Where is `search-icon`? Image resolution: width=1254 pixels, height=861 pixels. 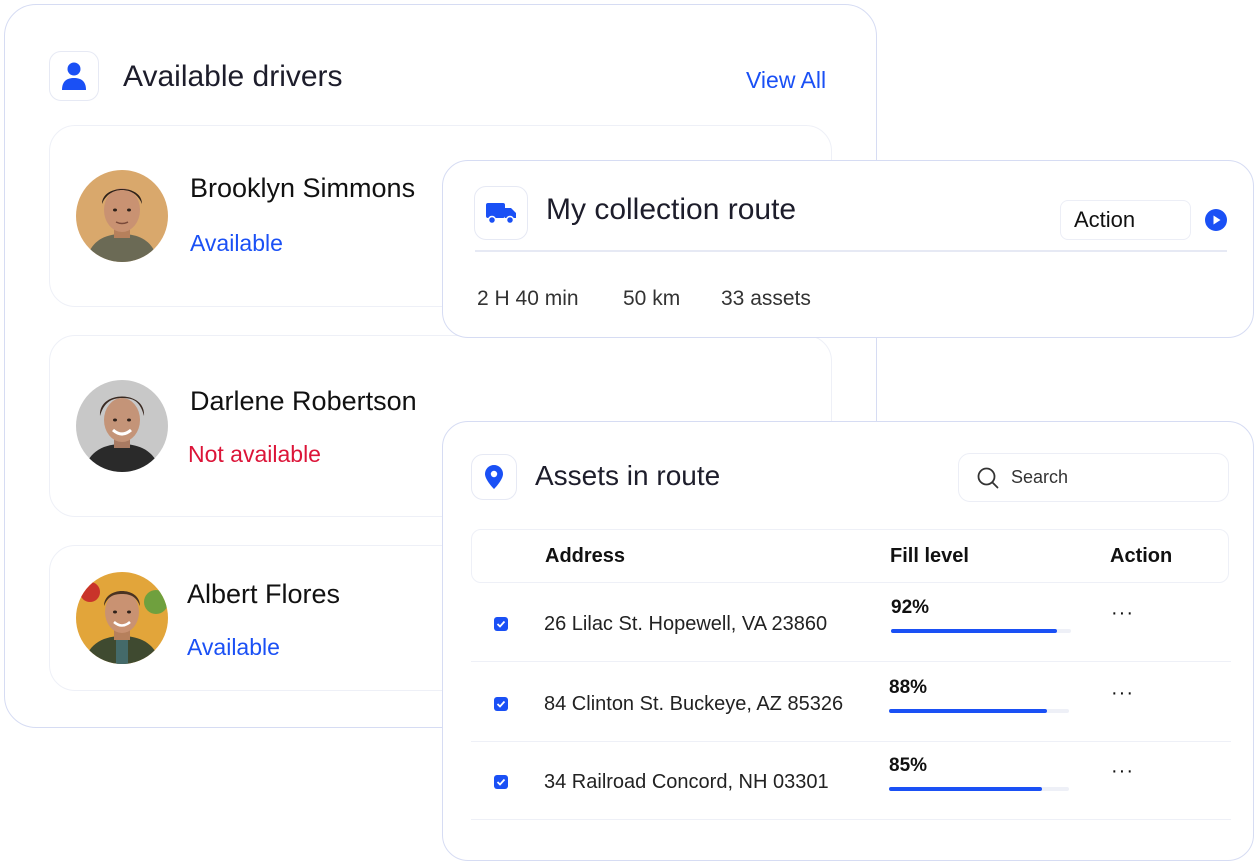 search-icon is located at coordinates (988, 478).